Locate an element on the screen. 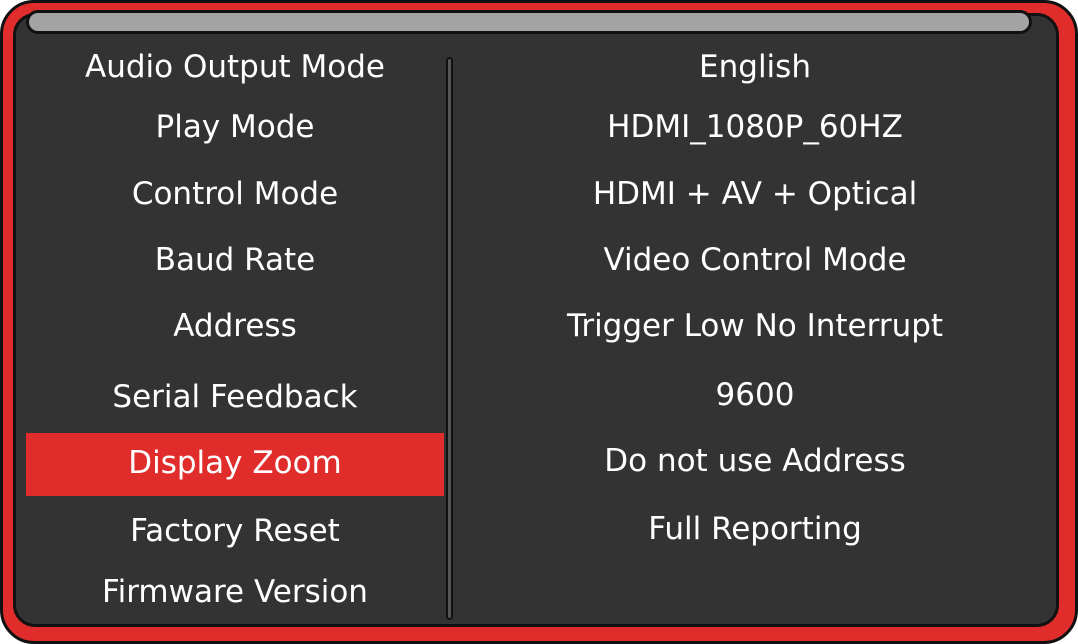 The image size is (1078, 644). top-scrollbar is located at coordinates (529, 22).